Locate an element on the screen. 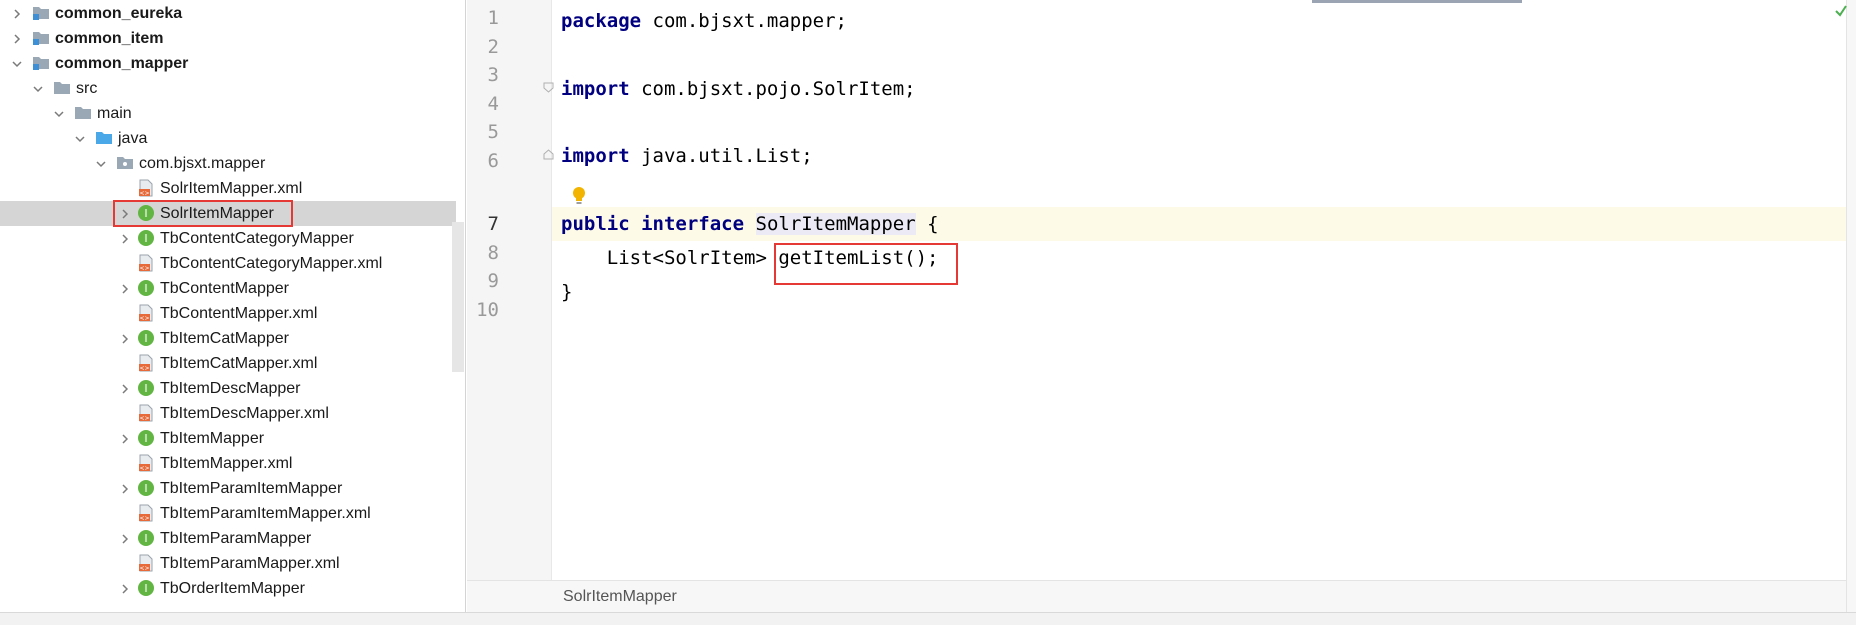 Image resolution: width=1856 pixels, height=625 pixels. tree-node: I TbOrderItemMapper is located at coordinates (228, 588).